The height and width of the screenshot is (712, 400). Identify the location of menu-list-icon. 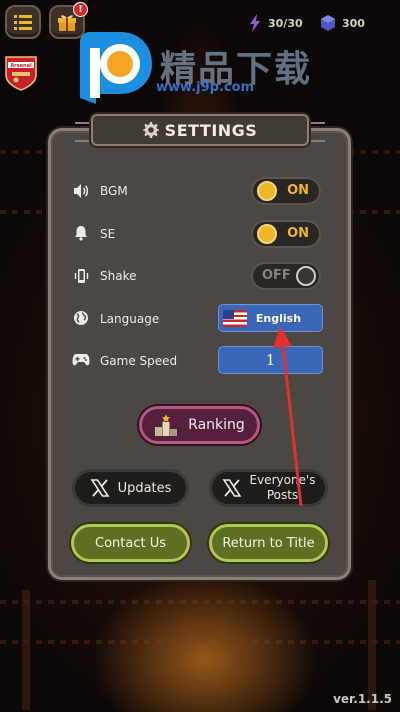
(23, 22).